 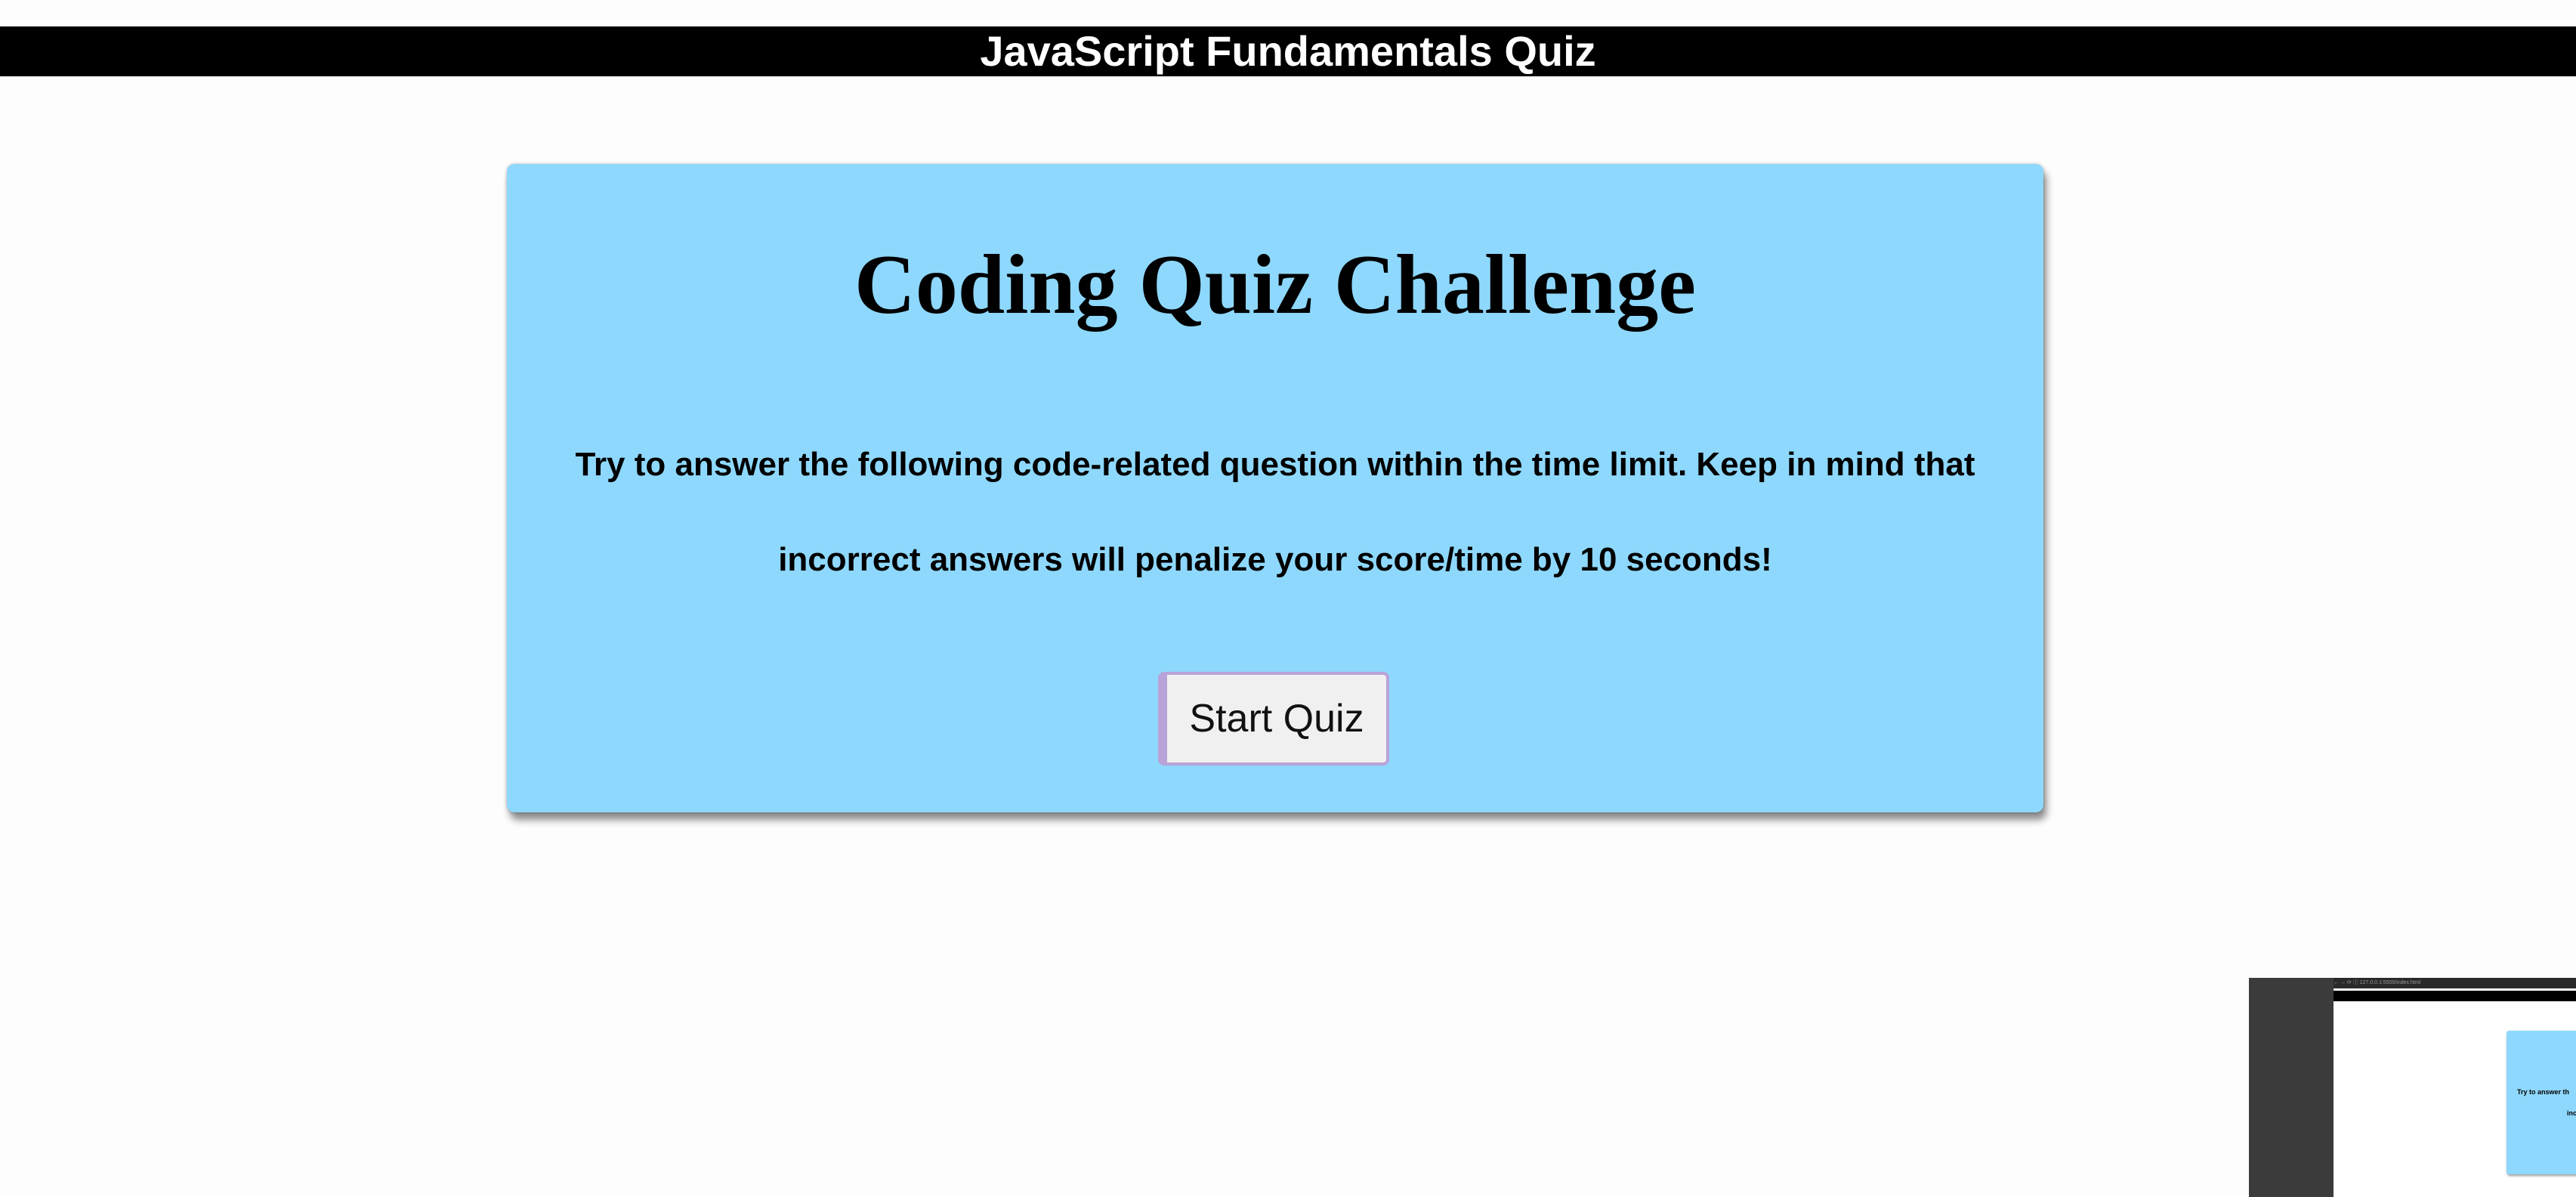 I want to click on thumbnail-text-line: Try to answer th, so click(x=2543, y=1092).